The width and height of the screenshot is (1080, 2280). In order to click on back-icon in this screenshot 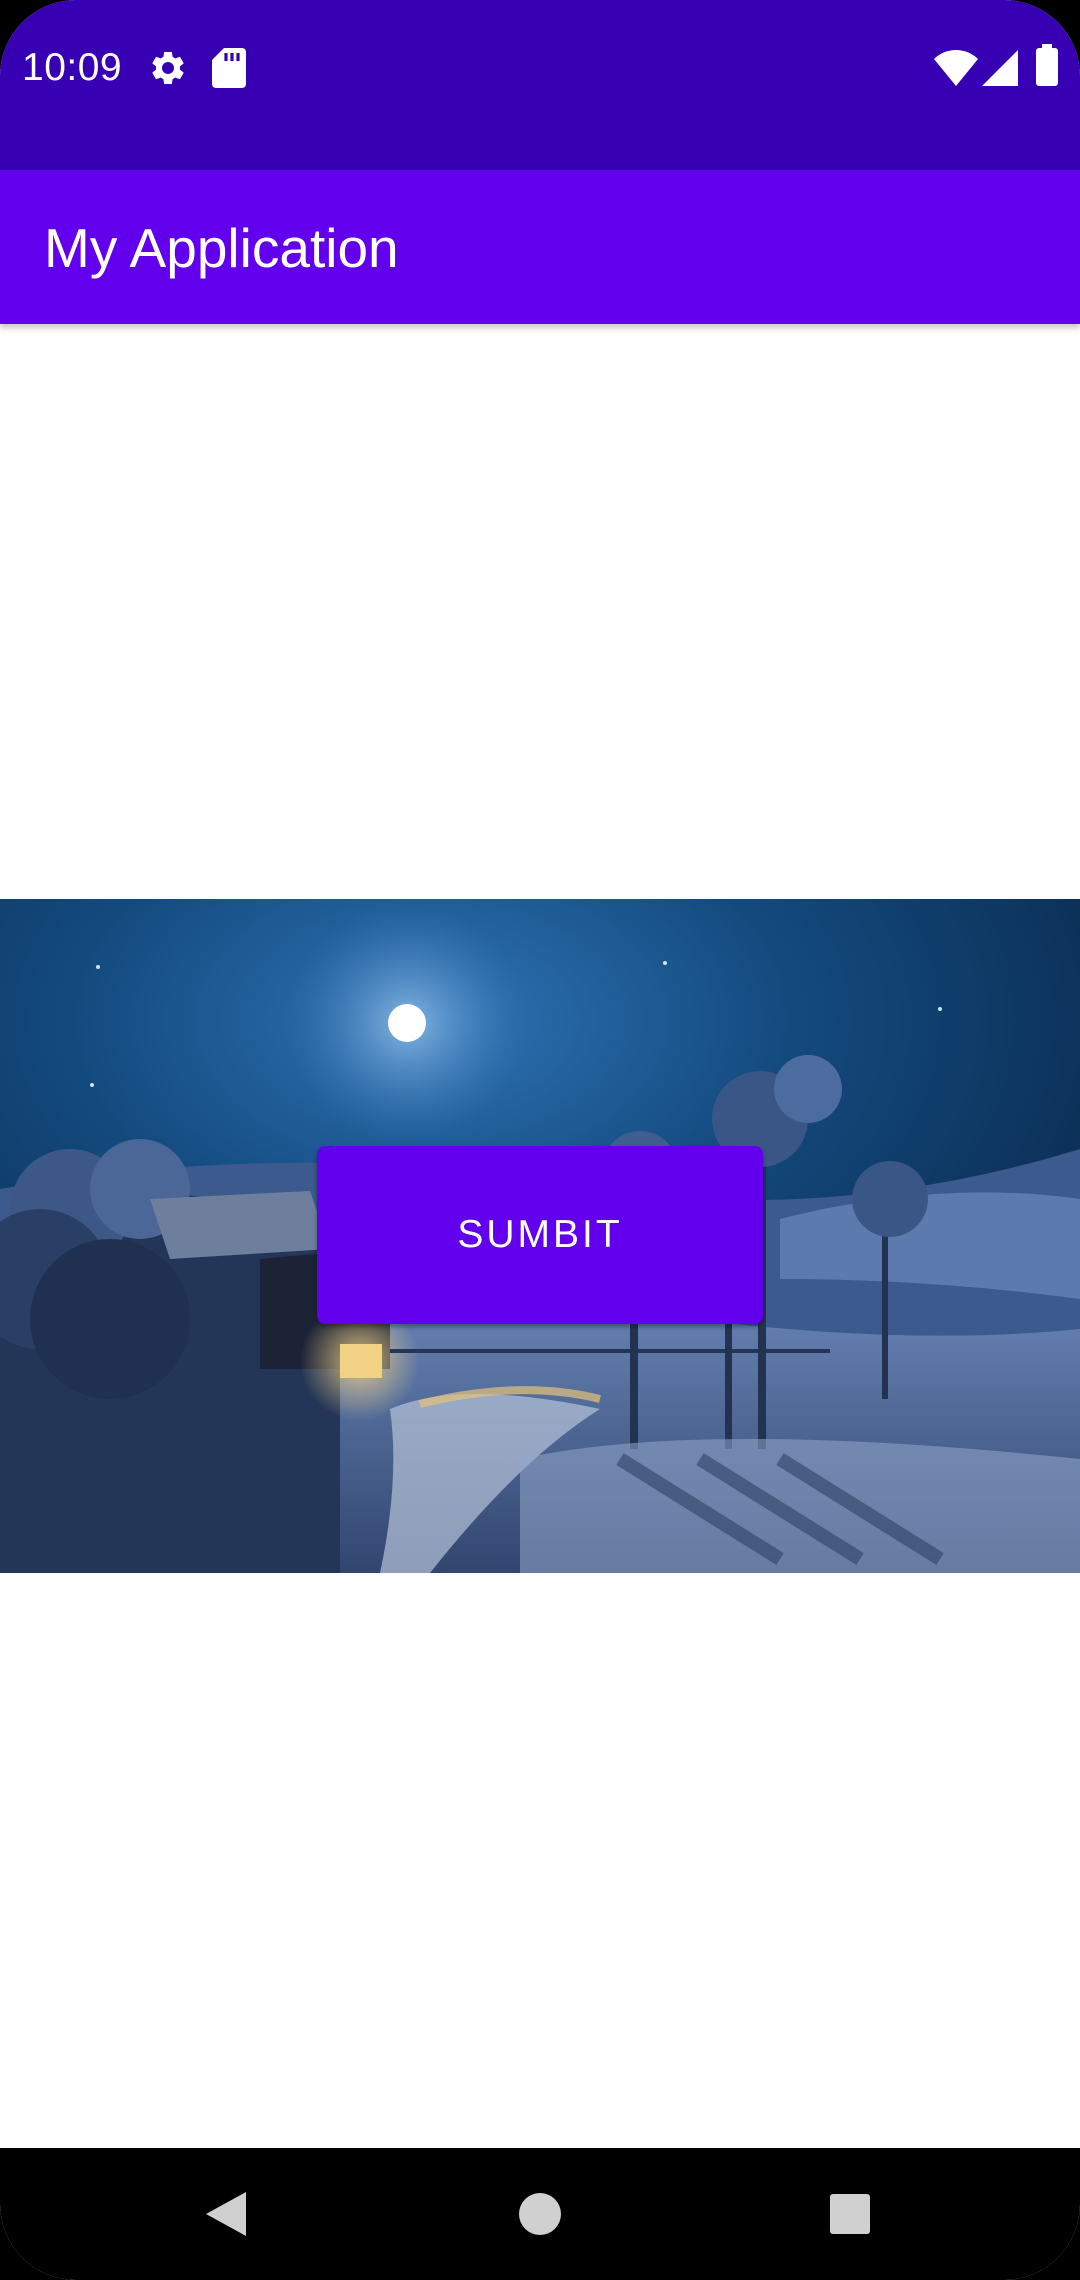, I will do `click(226, 2214)`.